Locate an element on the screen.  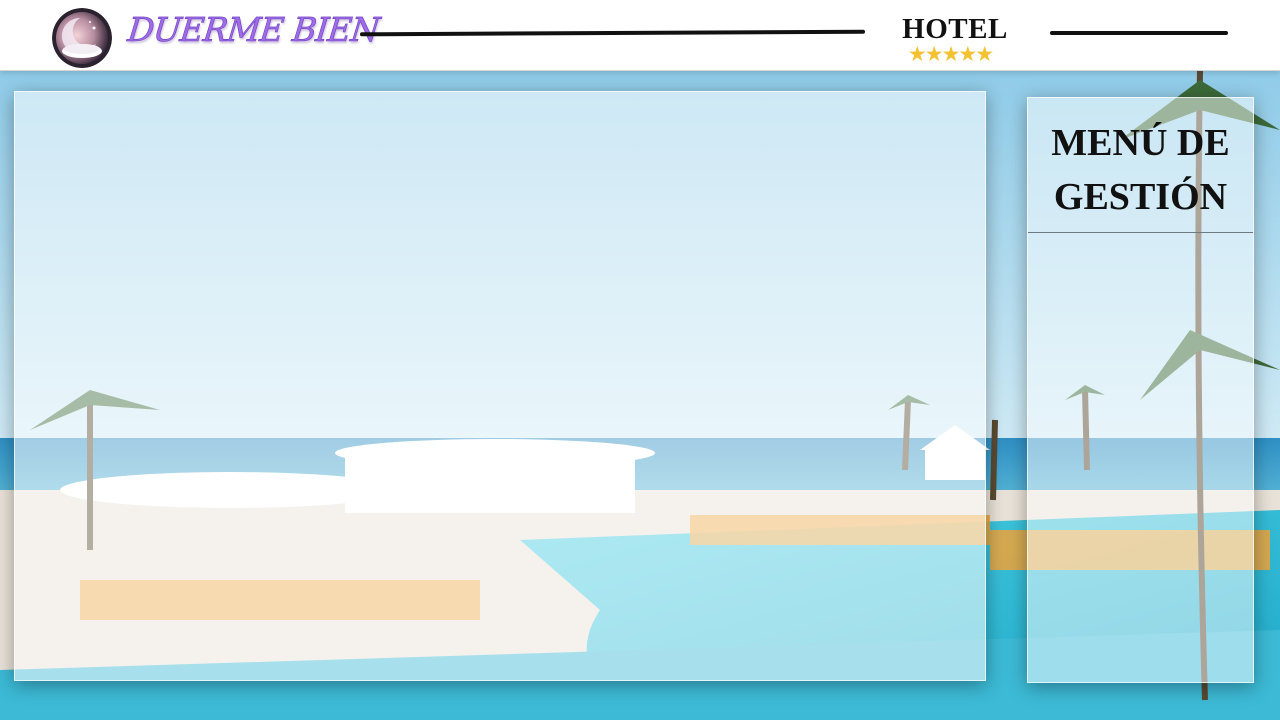
top-header: DUERME BIEN HOTEL ★★★★★ is located at coordinates (640, 35).